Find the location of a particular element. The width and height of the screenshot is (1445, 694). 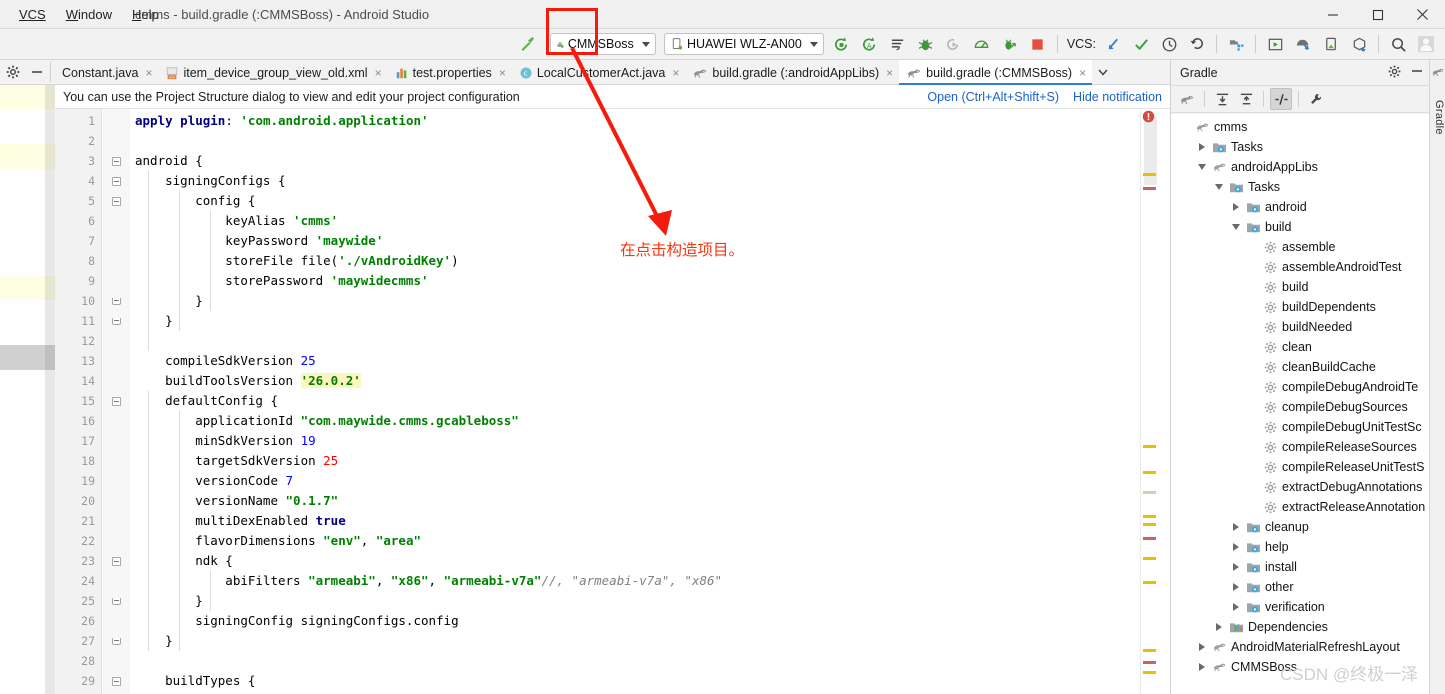

left-preview-strip is located at coordinates (27, 389).